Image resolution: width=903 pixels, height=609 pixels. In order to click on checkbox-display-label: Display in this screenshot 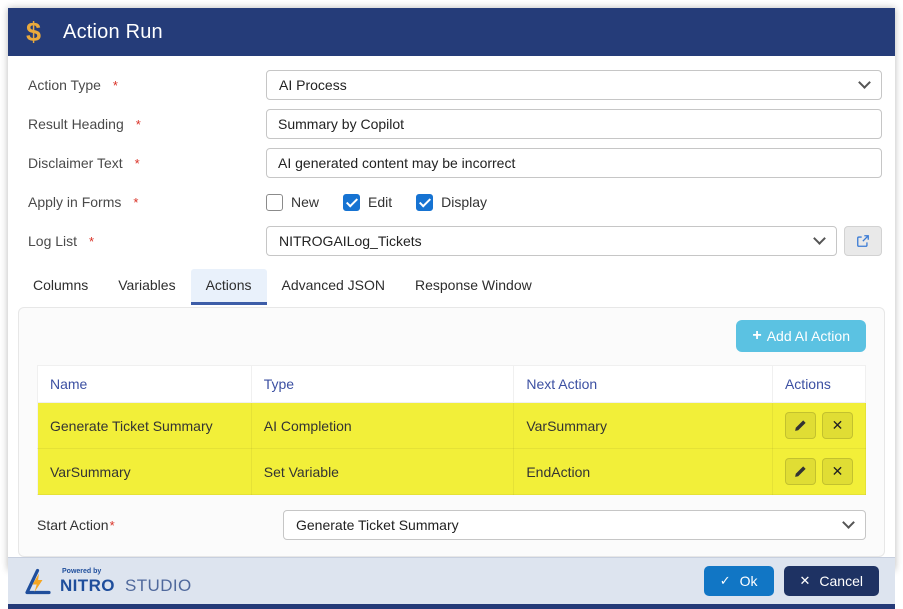, I will do `click(464, 202)`.